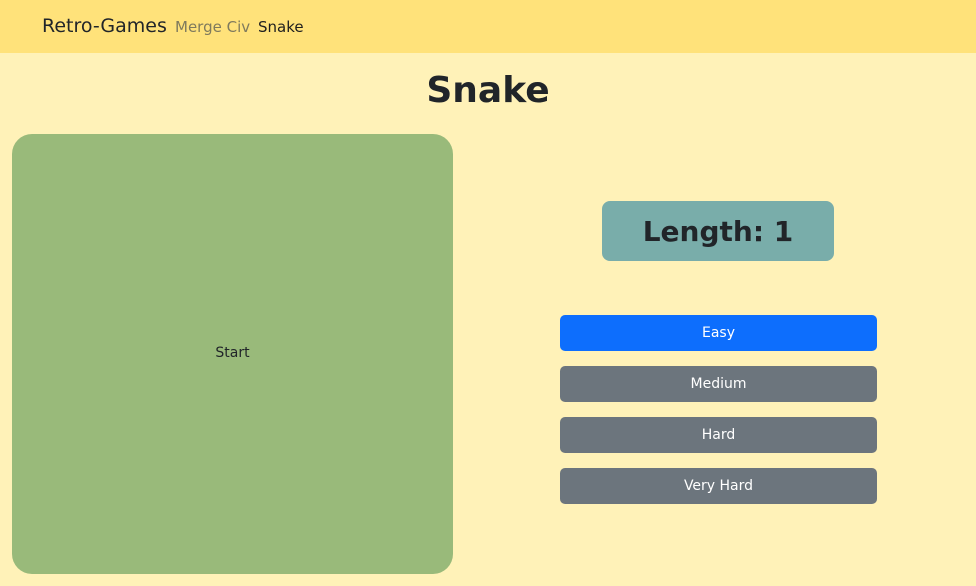 This screenshot has height=586, width=976. Describe the element at coordinates (281, 27) in the screenshot. I see `nav-link-snake: Snake` at that location.